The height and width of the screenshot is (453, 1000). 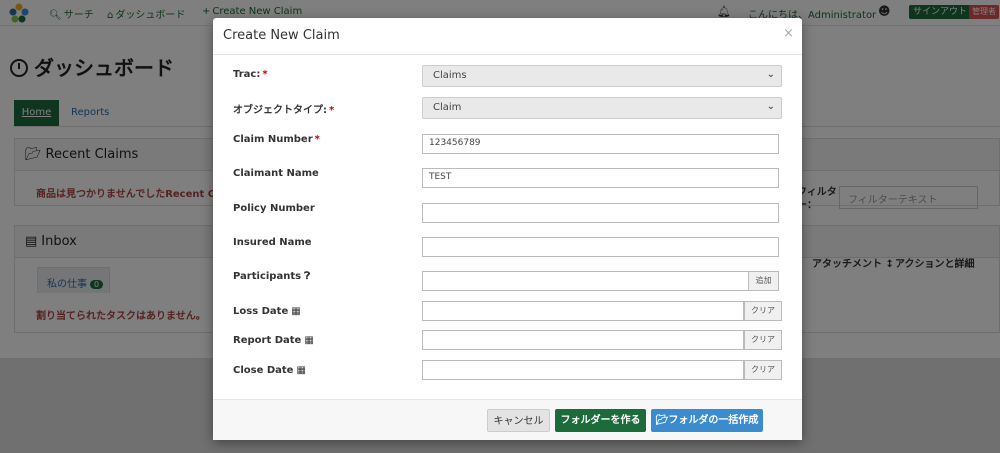 I want to click on bulk-create-folder-button: 📂︎フォルダの一括作成, so click(x=707, y=420).